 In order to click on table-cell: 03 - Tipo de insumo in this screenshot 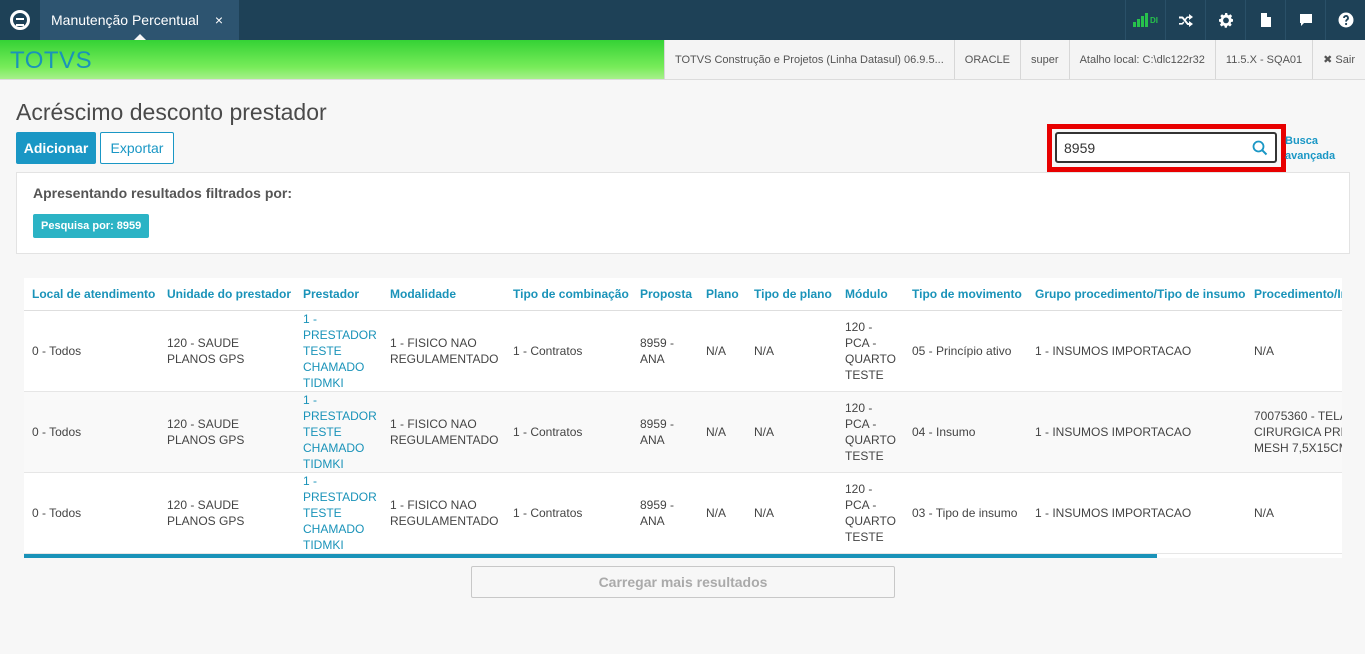, I will do `click(965, 513)`.